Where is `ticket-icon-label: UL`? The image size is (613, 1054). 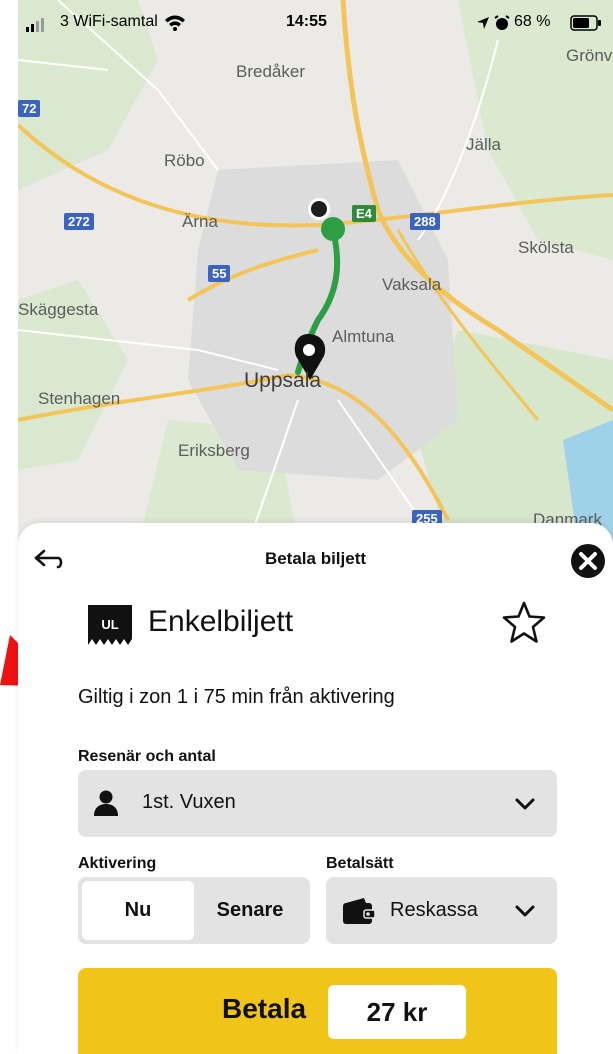
ticket-icon-label: UL is located at coordinates (109, 624).